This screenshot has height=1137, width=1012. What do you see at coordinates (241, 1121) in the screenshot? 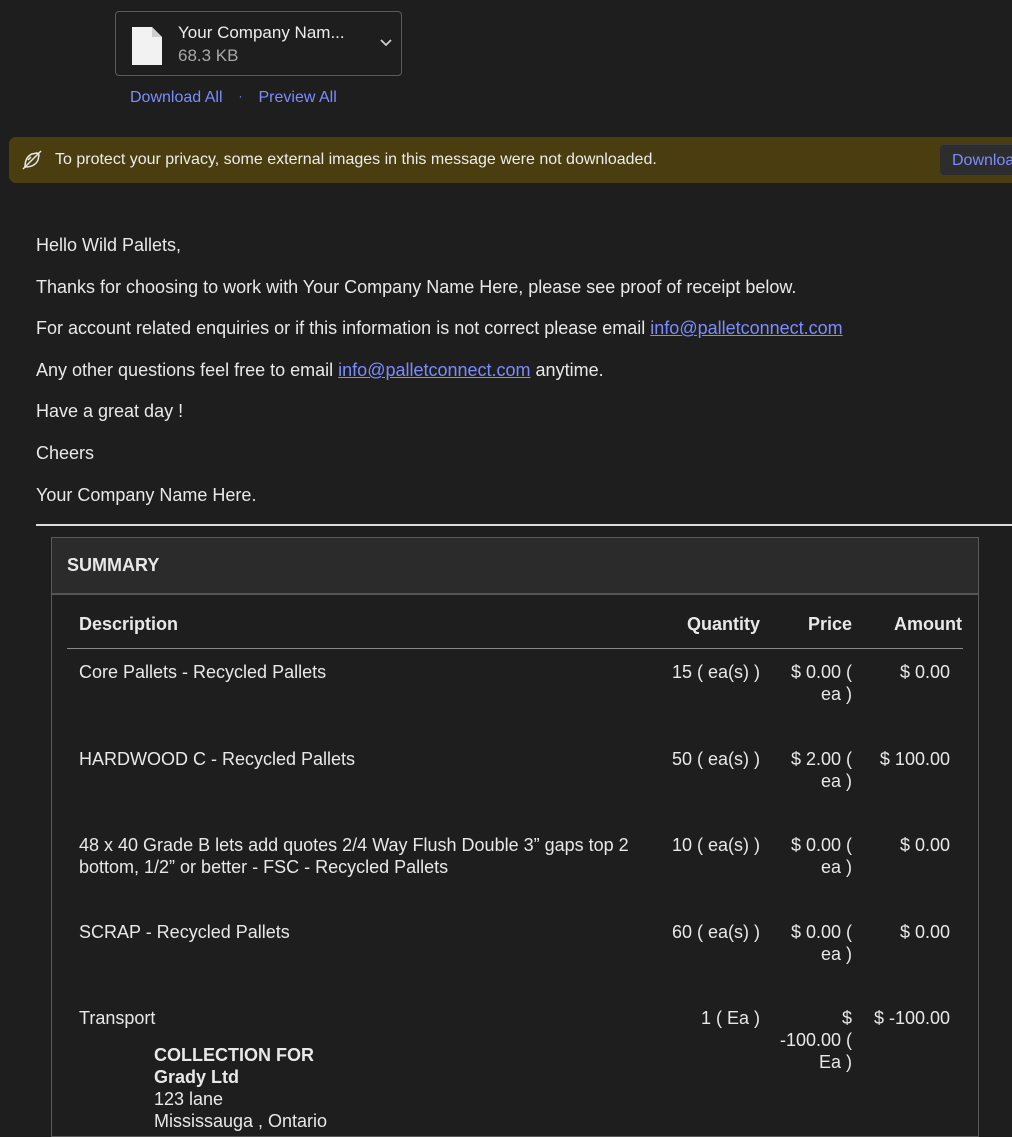
I see `collection-city: Mississauga , Ontario` at bounding box center [241, 1121].